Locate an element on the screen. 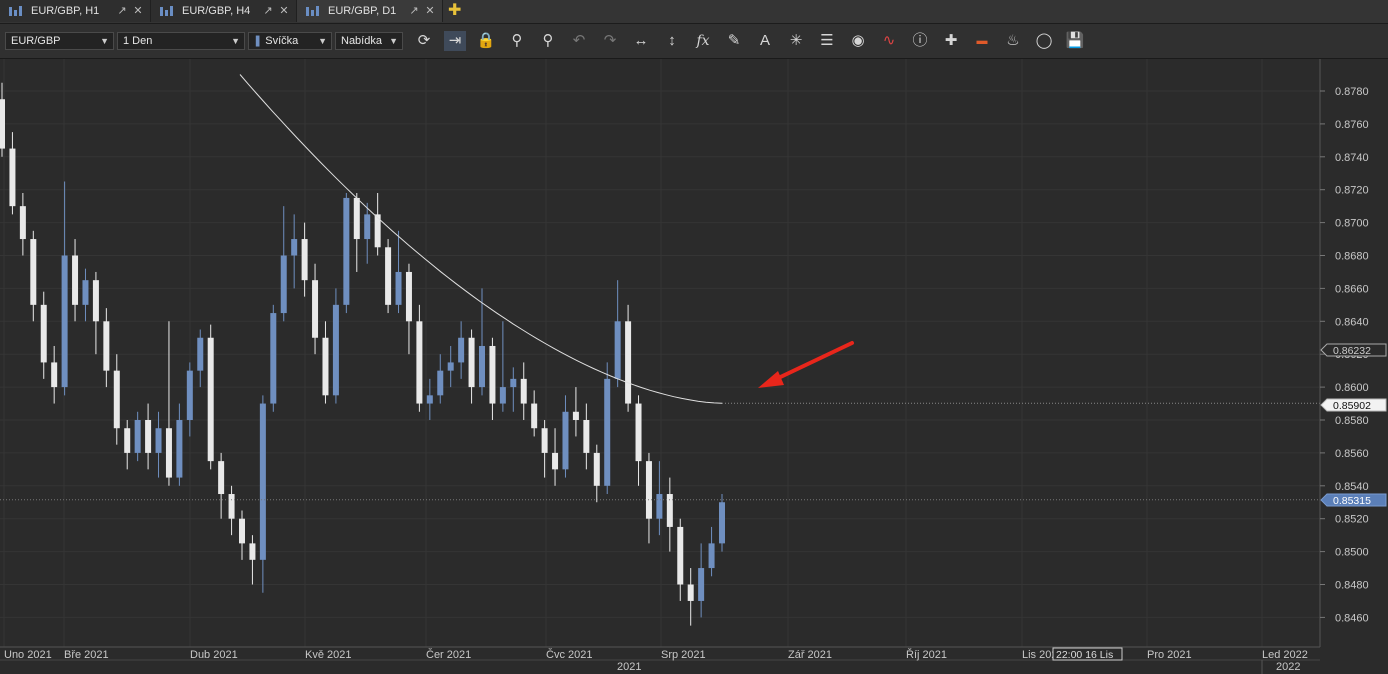 The image size is (1388, 674). price-tick-label: 0.8580 is located at coordinates (1352, 421).